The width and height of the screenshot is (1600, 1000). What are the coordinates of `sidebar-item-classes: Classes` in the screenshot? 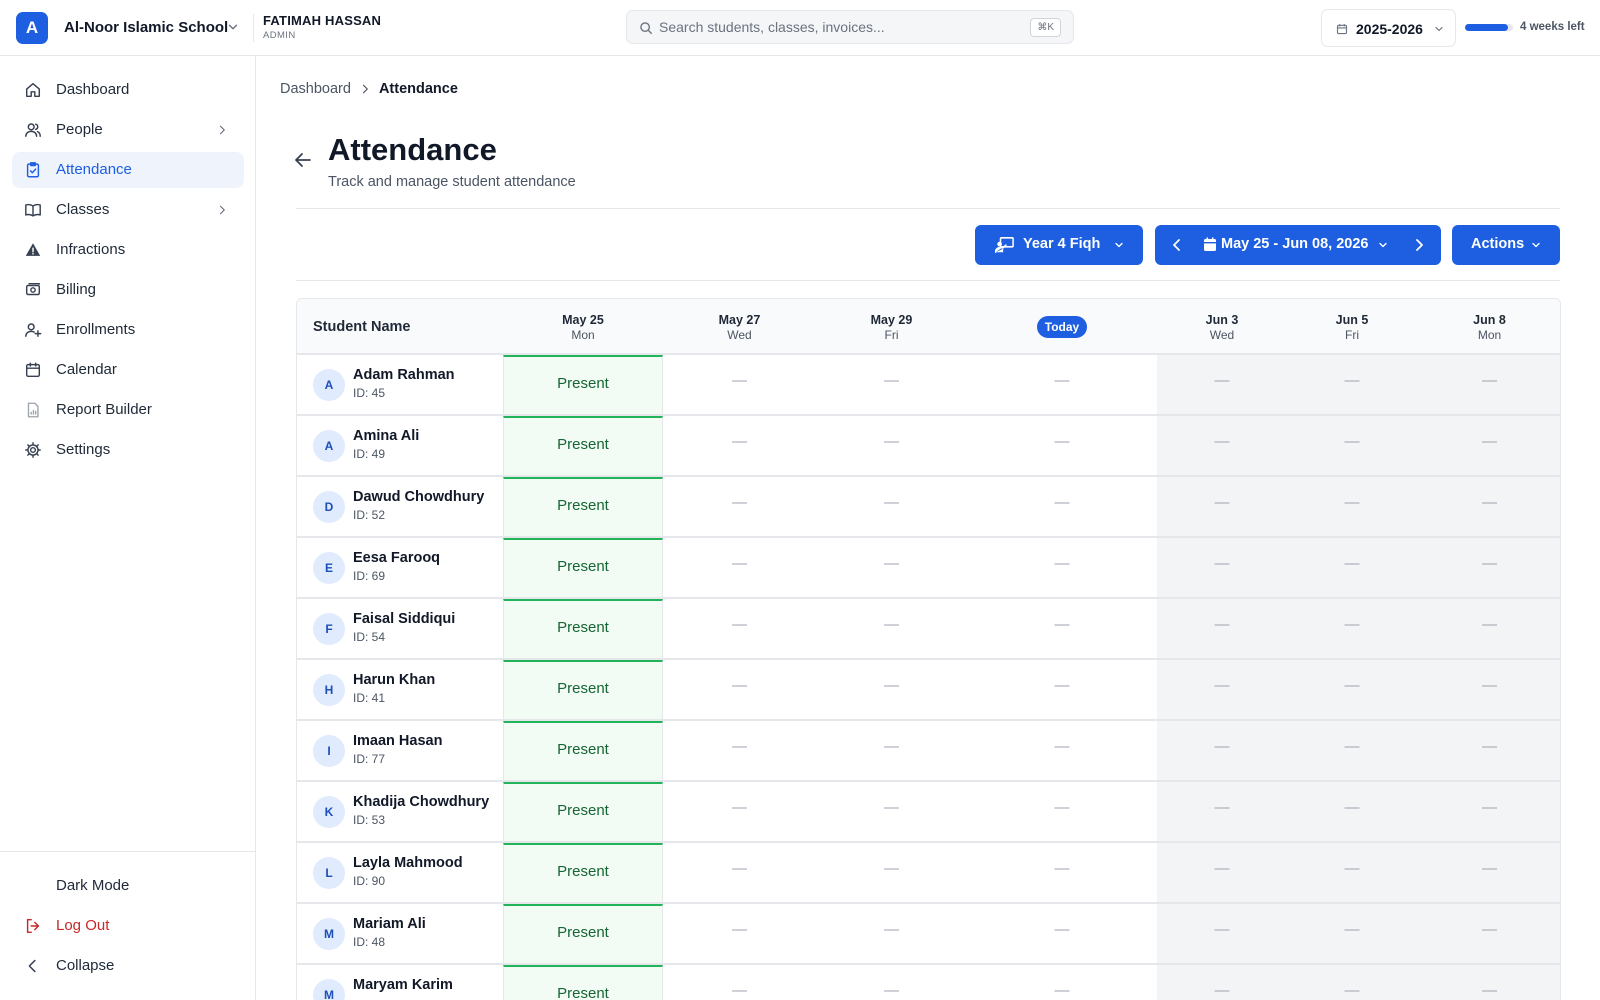 It's located at (128, 210).